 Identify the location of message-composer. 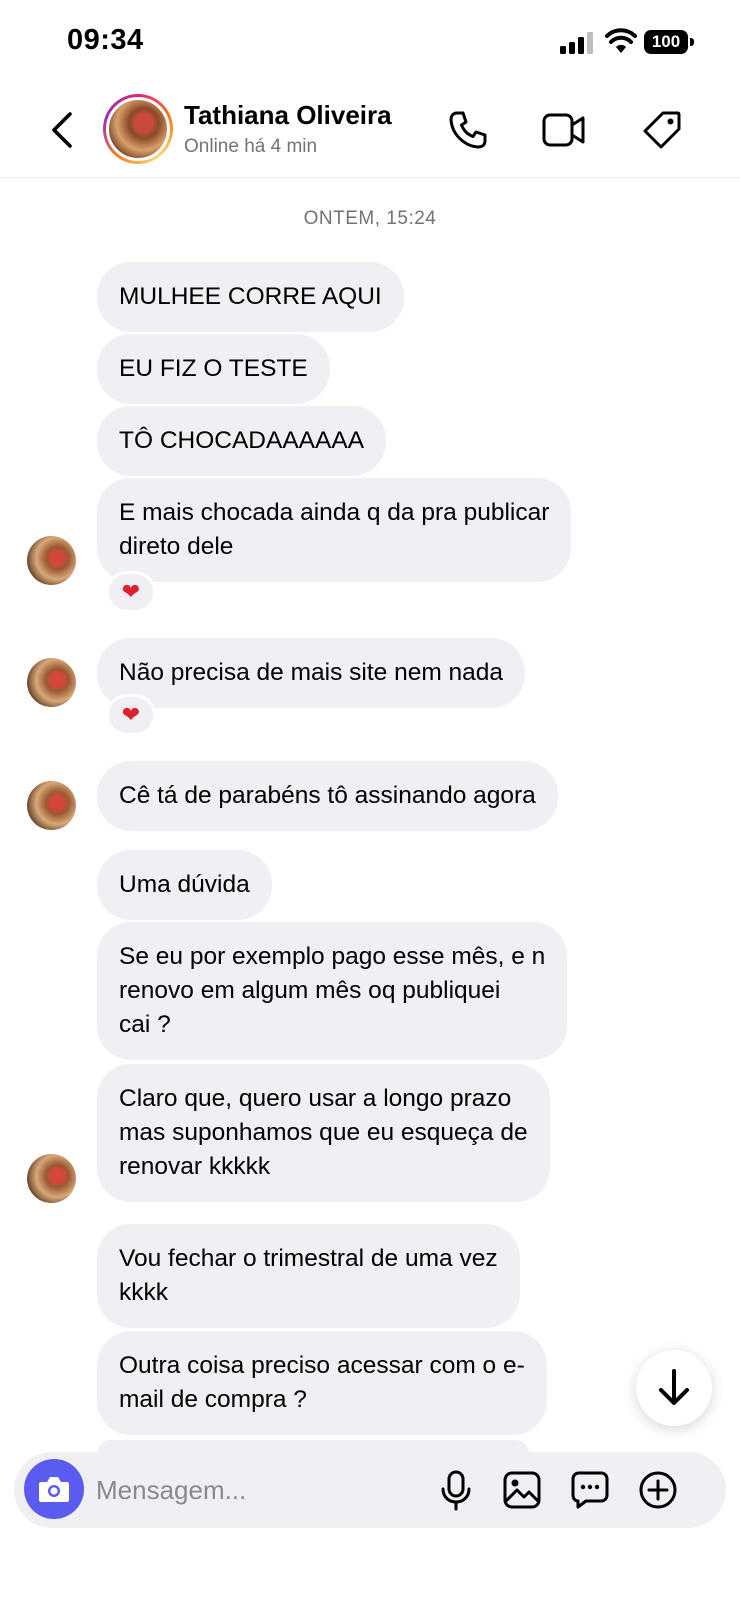
(370, 1490).